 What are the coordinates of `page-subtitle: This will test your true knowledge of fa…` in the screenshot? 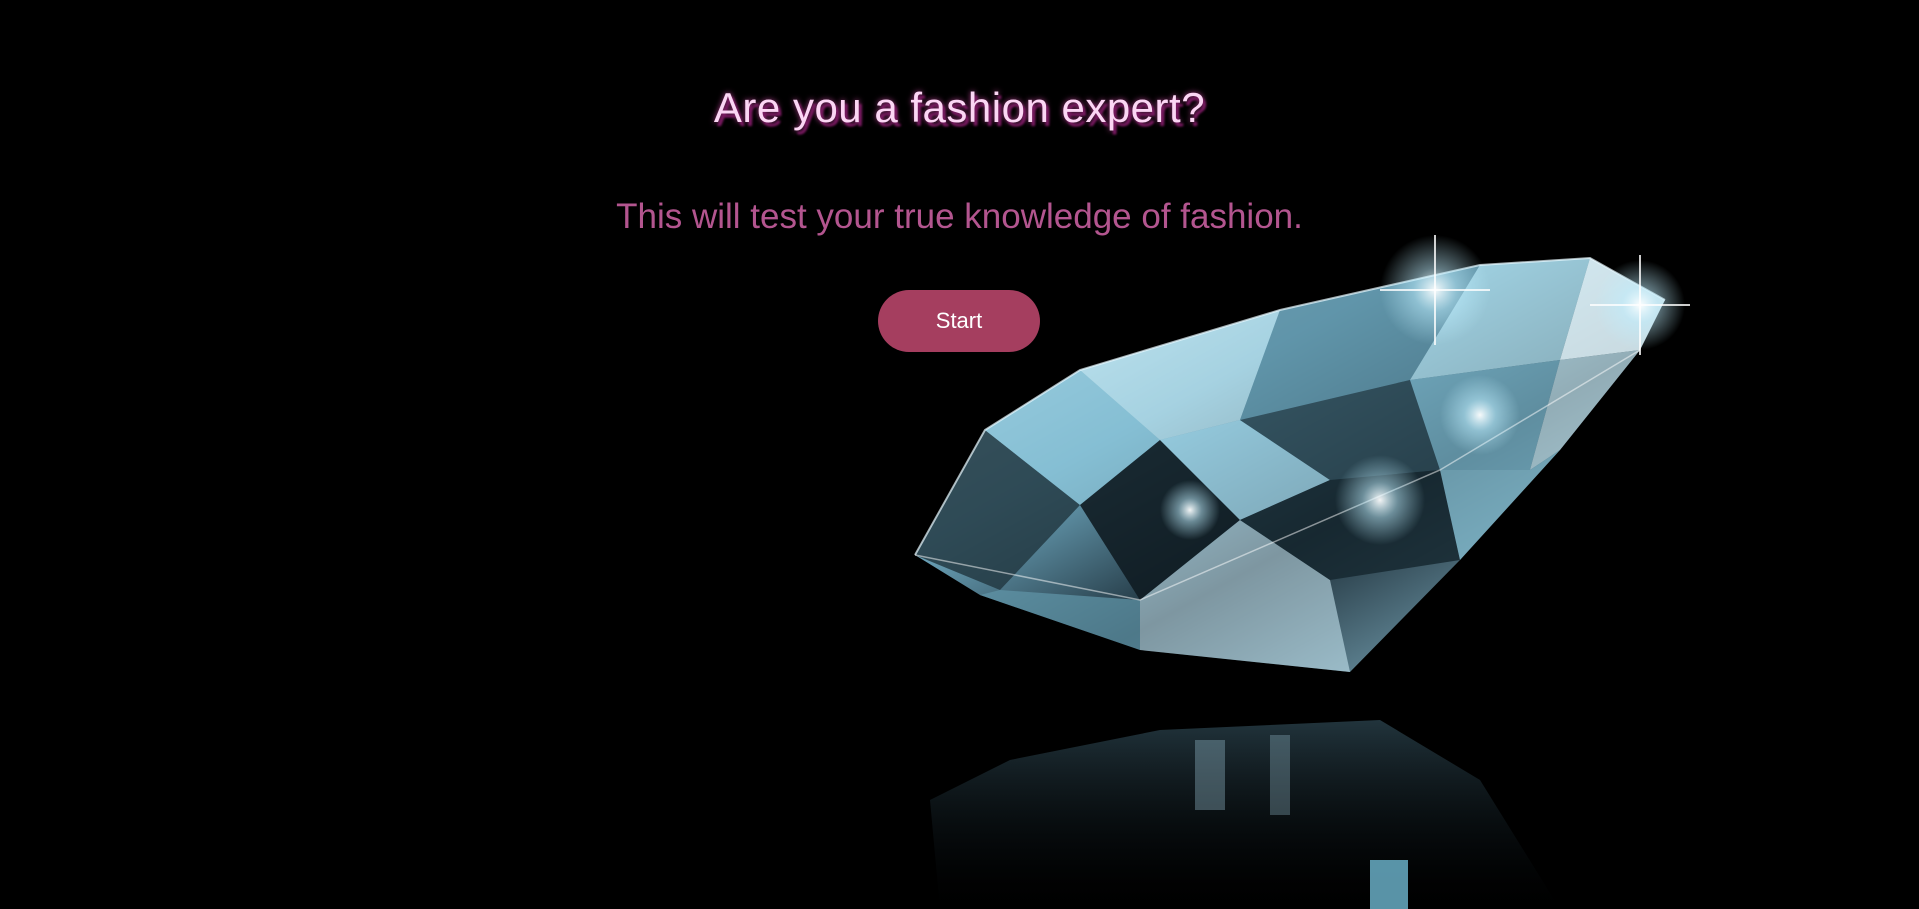 It's located at (959, 216).